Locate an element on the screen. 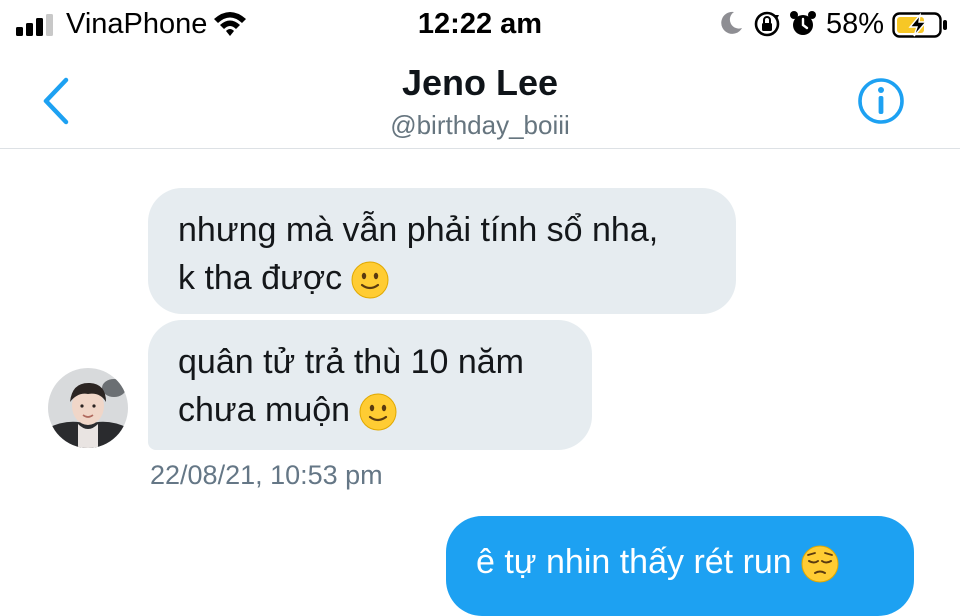 Image resolution: width=960 pixels, height=616 pixels. alarm-icon is located at coordinates (803, 23).